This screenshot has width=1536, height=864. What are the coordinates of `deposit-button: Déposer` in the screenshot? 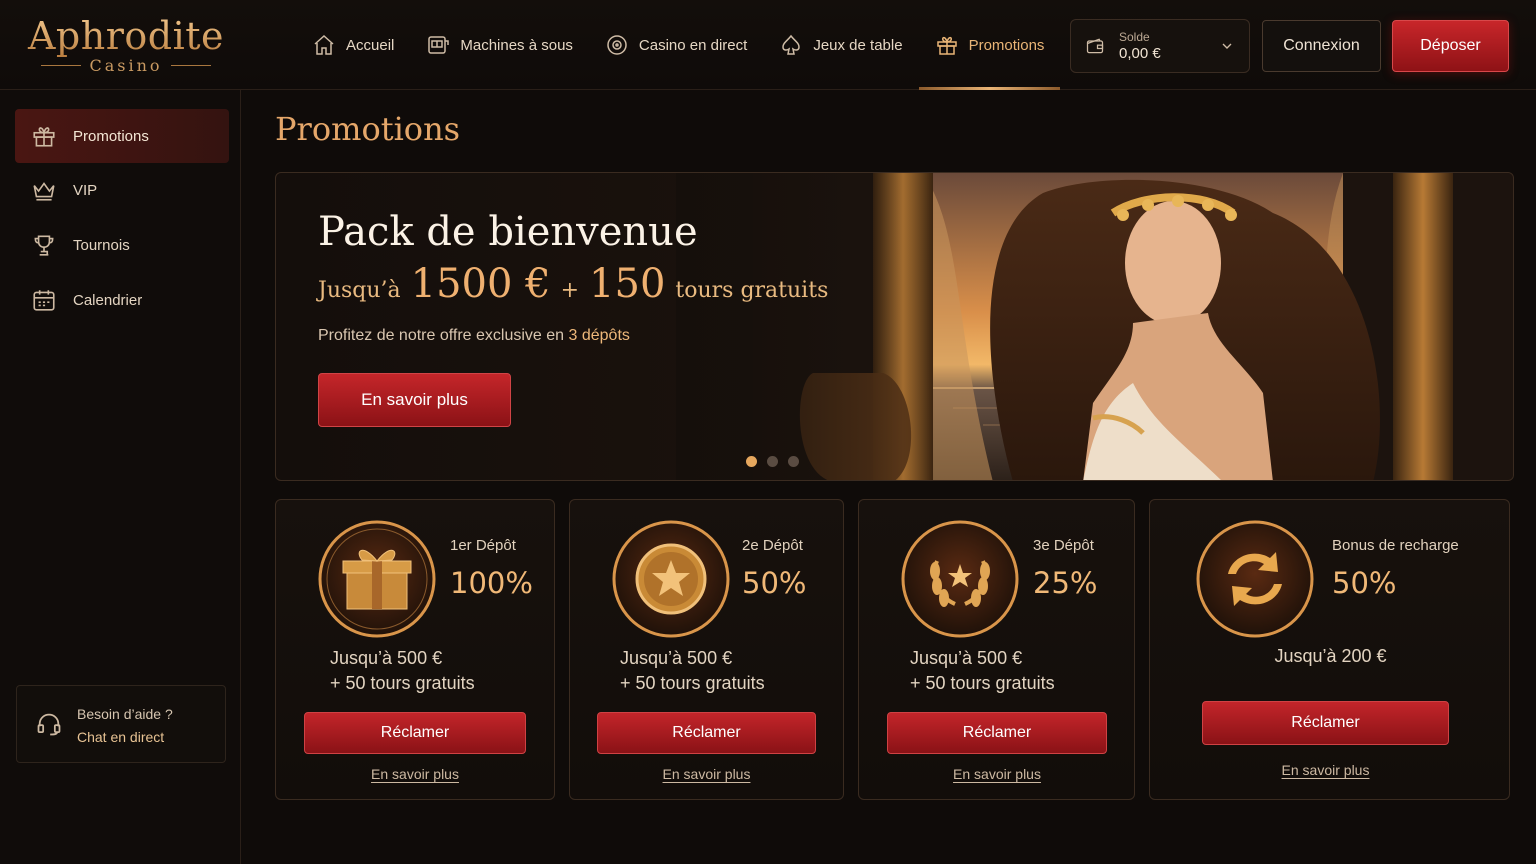 It's located at (1450, 46).